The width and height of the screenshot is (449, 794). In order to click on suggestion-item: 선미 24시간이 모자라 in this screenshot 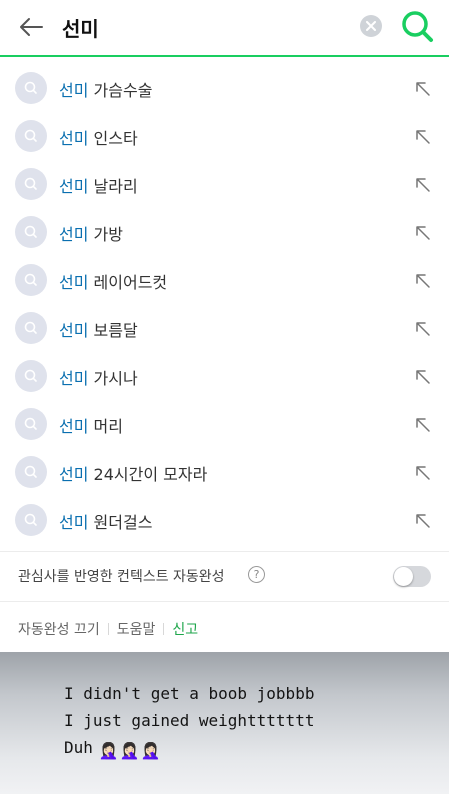, I will do `click(224, 472)`.